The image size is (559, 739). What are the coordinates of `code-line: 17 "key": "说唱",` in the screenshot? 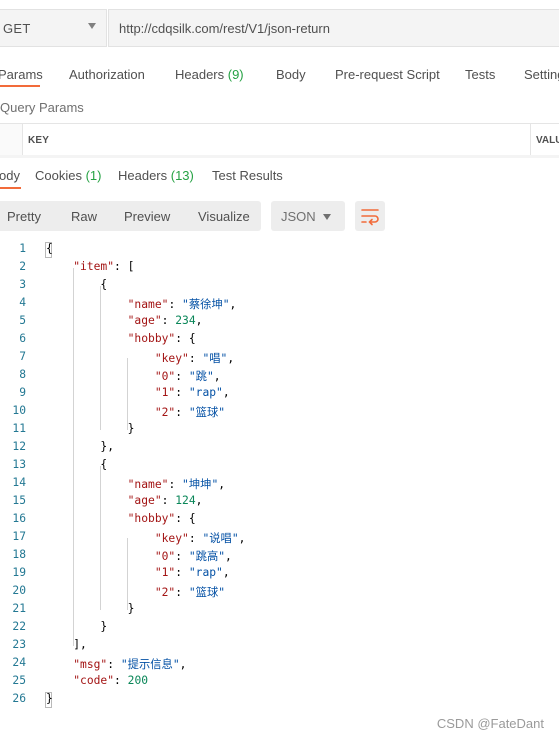 It's located at (279, 539).